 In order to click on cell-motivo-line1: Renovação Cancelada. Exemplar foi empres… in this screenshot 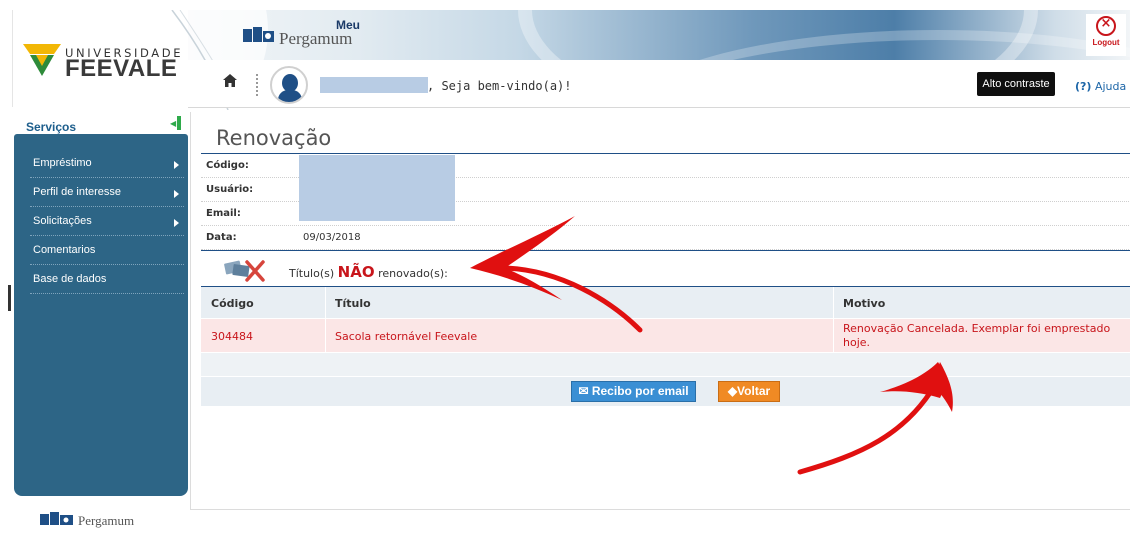, I will do `click(977, 328)`.